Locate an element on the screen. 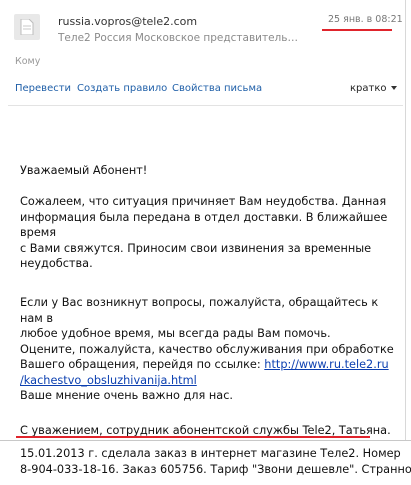  brief-view-toggle: кратко is located at coordinates (373, 88).